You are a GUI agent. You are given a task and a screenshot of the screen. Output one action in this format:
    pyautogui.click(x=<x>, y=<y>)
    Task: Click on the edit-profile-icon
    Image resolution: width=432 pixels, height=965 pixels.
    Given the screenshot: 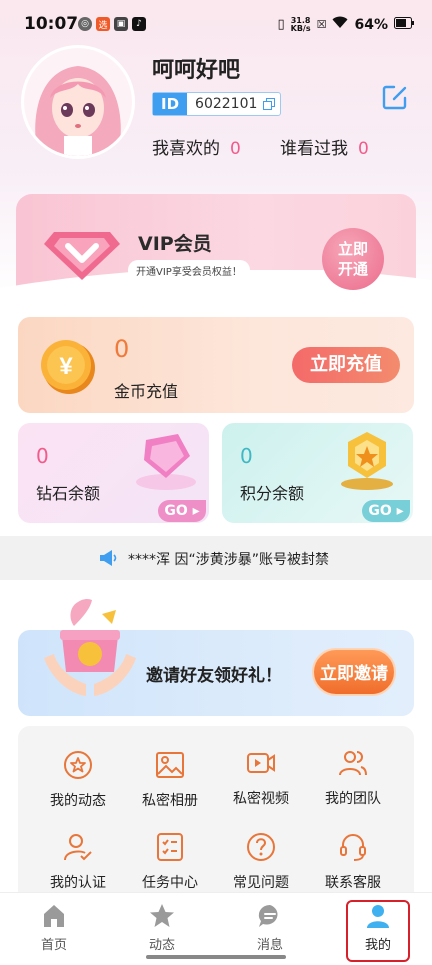 What is the action you would take?
    pyautogui.click(x=395, y=97)
    